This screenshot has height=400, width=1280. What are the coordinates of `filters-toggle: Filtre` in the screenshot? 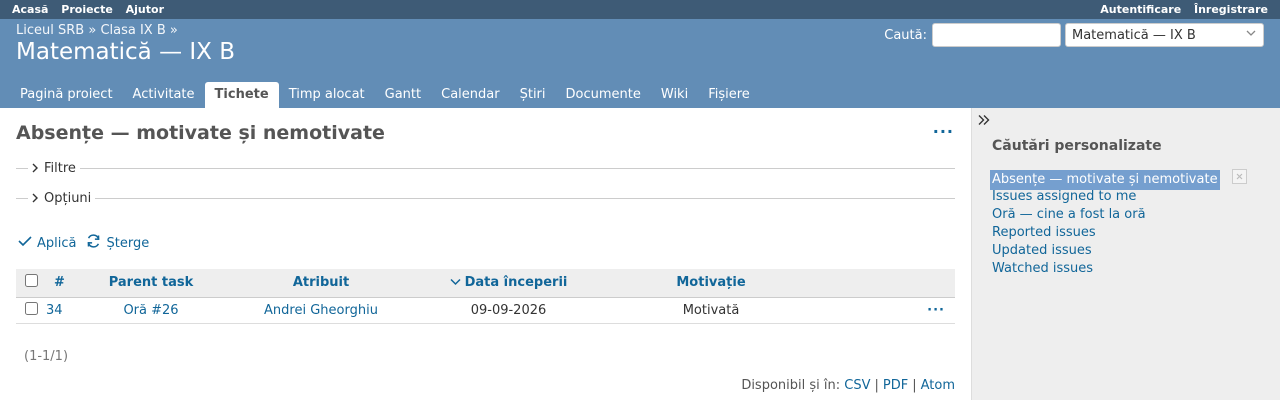 It's located at (62, 168).